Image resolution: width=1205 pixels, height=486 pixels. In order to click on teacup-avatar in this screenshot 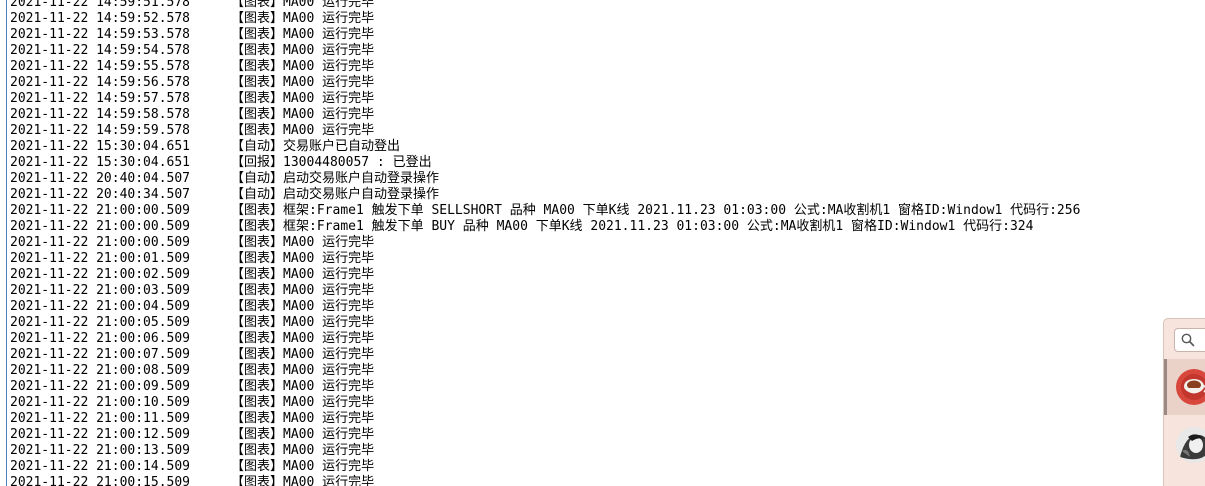, I will do `click(1190, 387)`.